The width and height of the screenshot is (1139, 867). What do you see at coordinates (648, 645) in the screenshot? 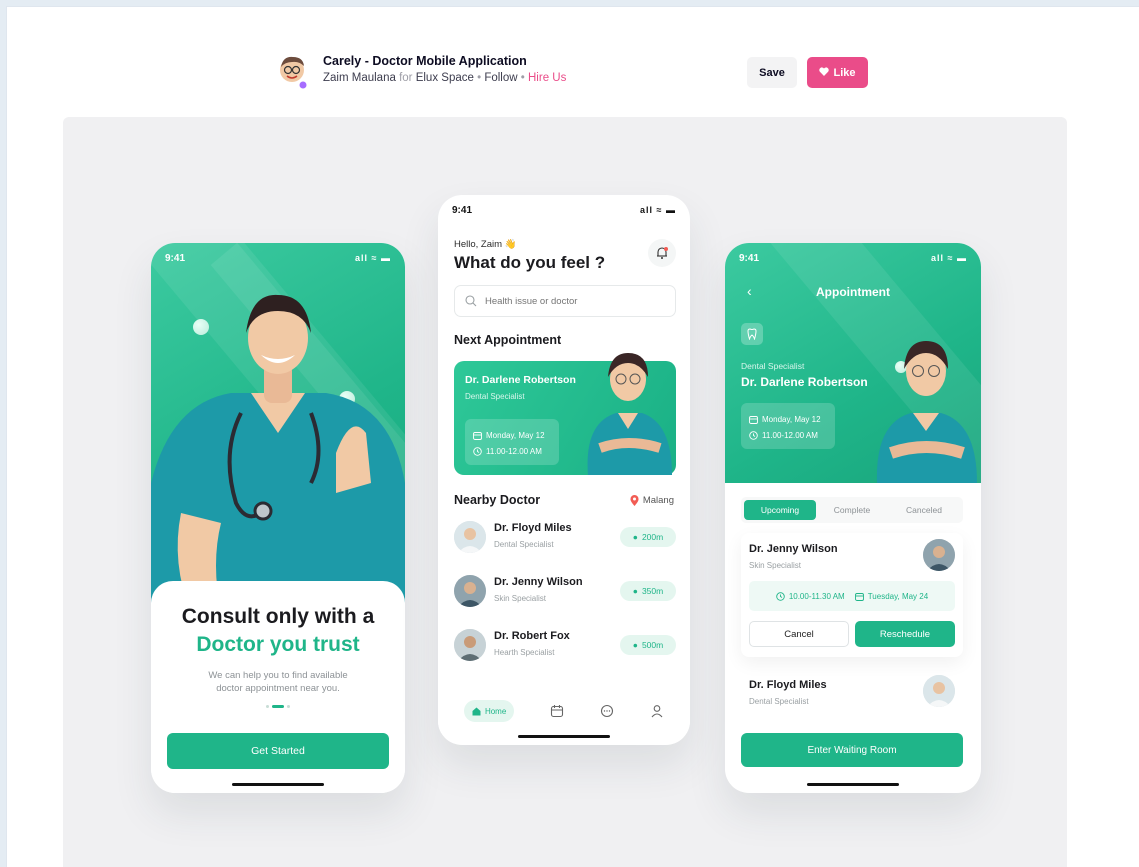
I see `distance-badge: ● 500m` at bounding box center [648, 645].